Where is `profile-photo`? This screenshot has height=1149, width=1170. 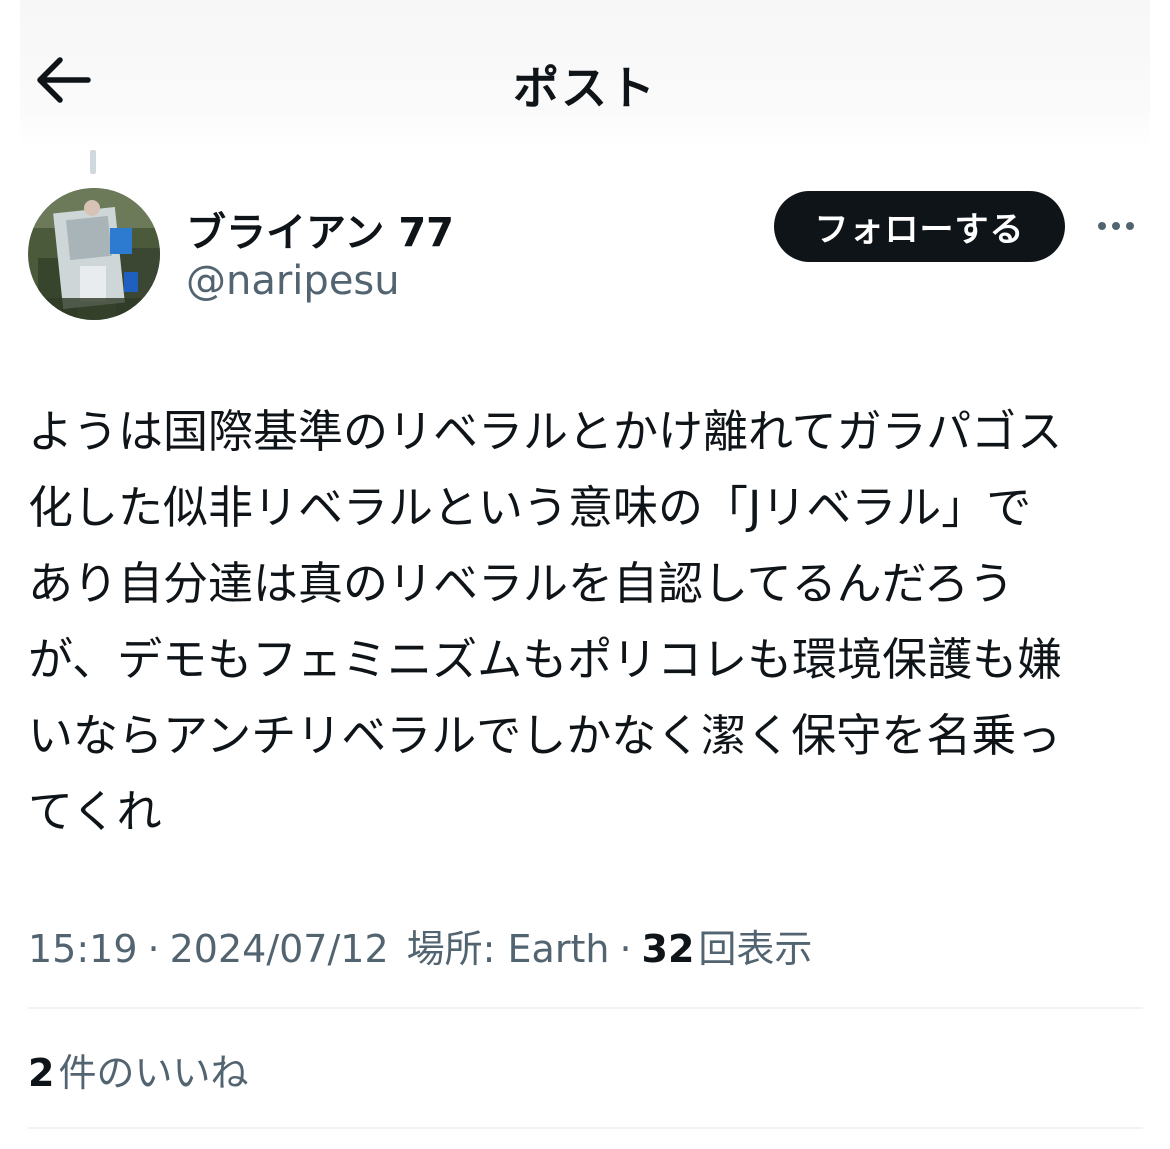 profile-photo is located at coordinates (94, 254).